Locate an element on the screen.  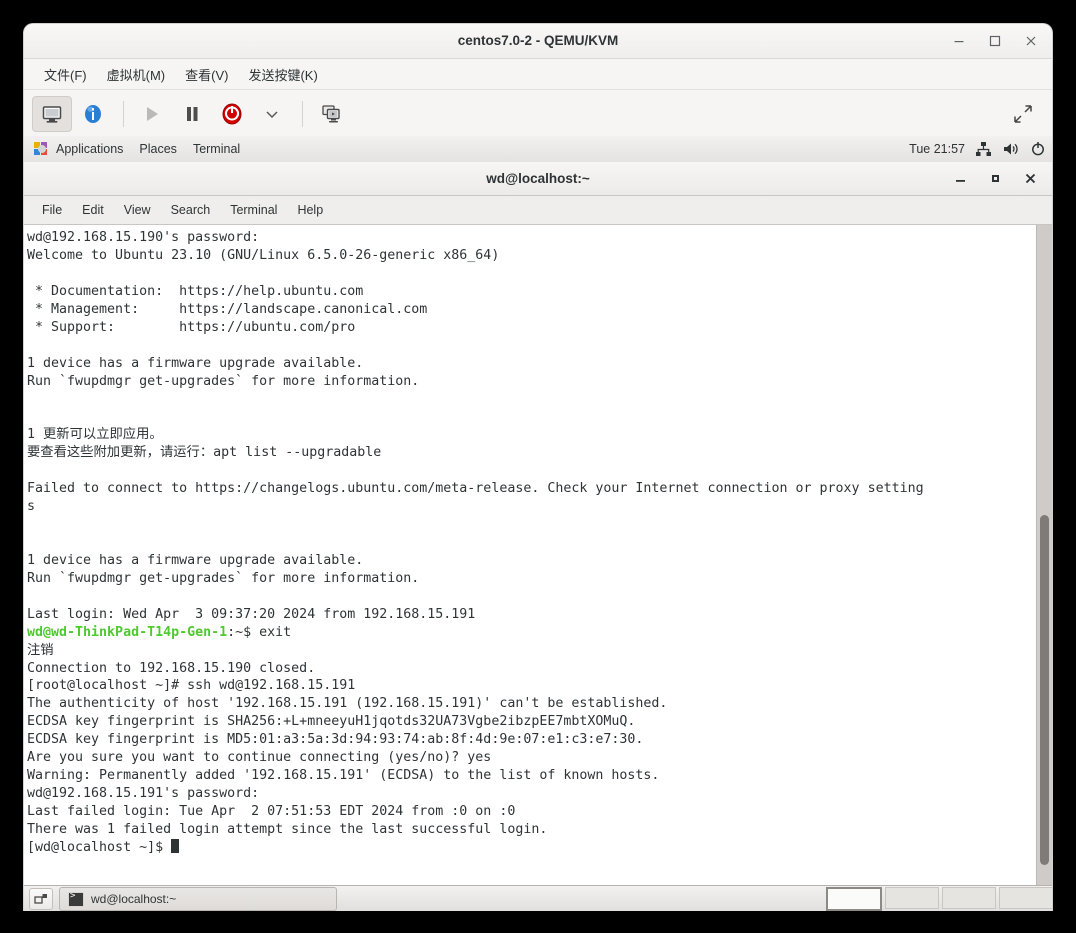
terminal-line: wd@192.168.15.191's password: is located at coordinates (143, 794).